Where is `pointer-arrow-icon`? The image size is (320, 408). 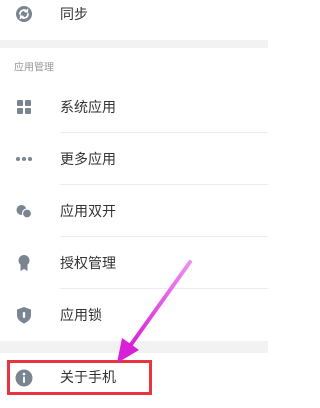
pointer-arrow-icon is located at coordinates (154, 311).